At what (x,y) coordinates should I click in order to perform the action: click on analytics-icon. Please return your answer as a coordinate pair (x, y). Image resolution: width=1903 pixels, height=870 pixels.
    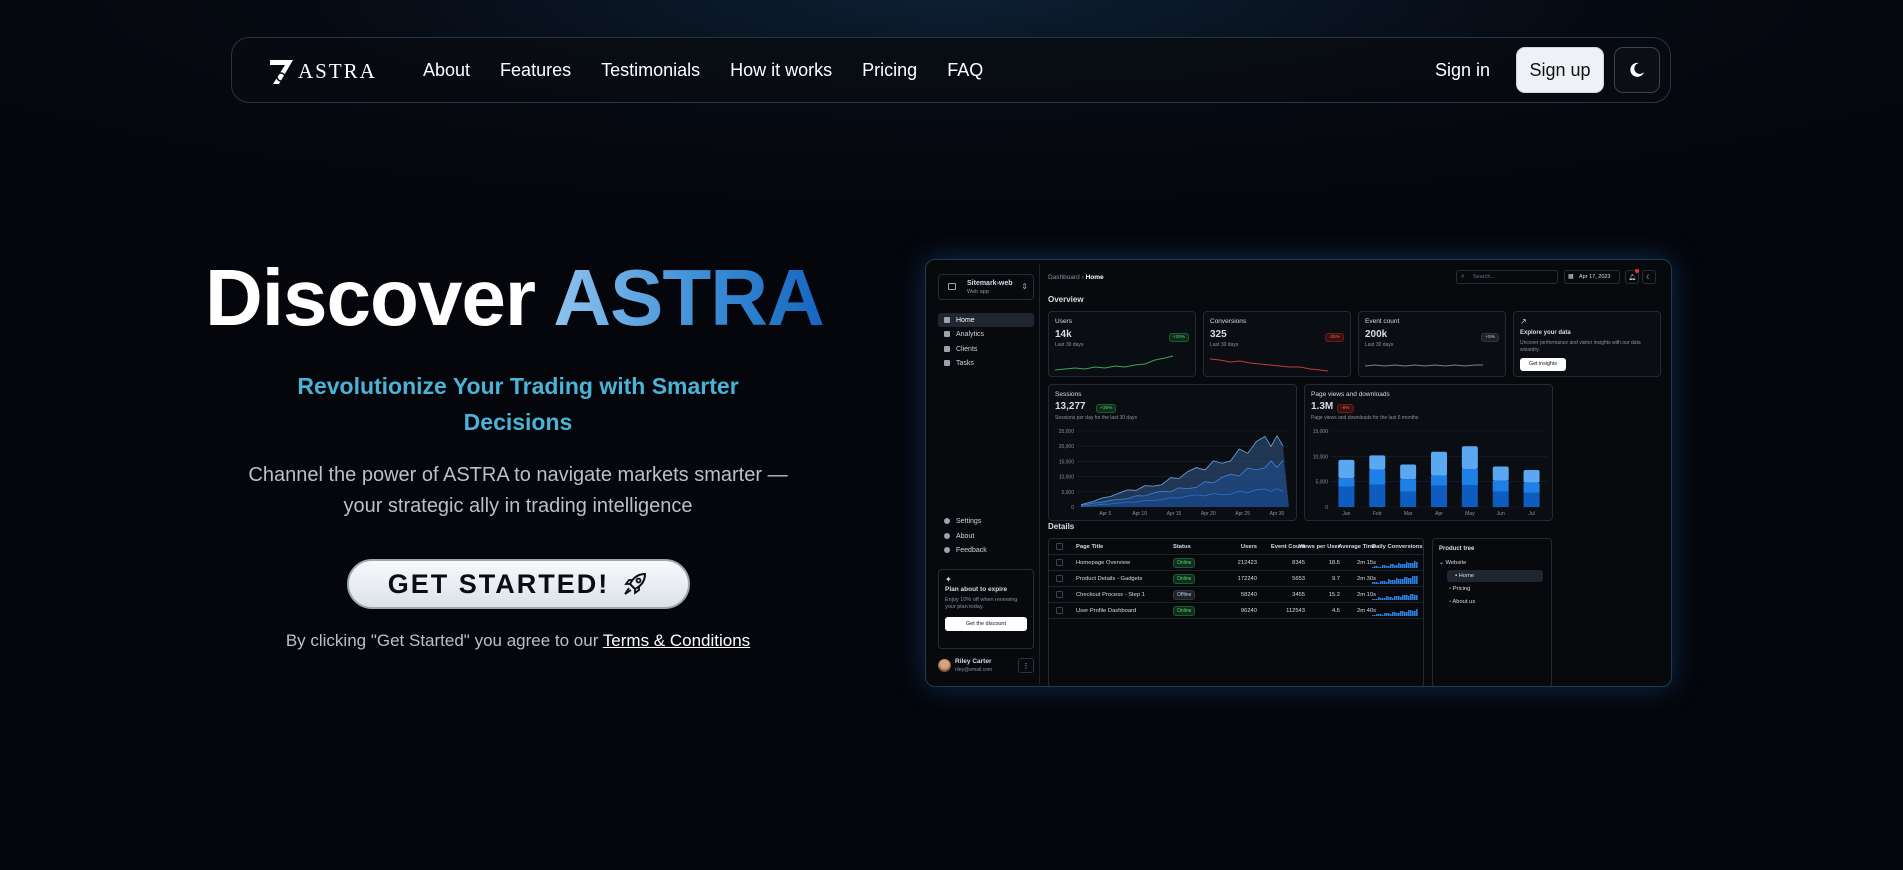
    Looking at the image, I should click on (947, 334).